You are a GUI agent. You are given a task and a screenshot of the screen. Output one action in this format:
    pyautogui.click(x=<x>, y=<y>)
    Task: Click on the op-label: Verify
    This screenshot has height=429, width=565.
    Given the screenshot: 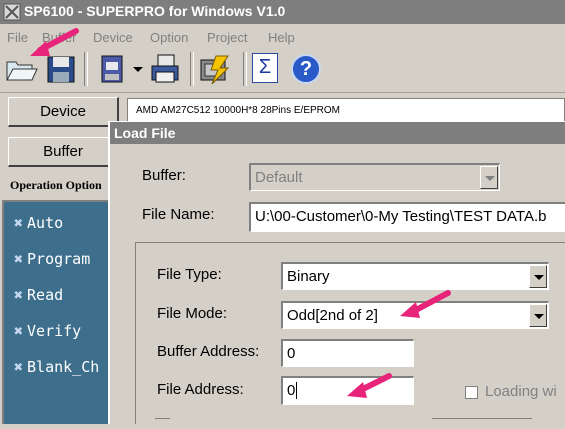 What is the action you would take?
    pyautogui.click(x=54, y=331)
    